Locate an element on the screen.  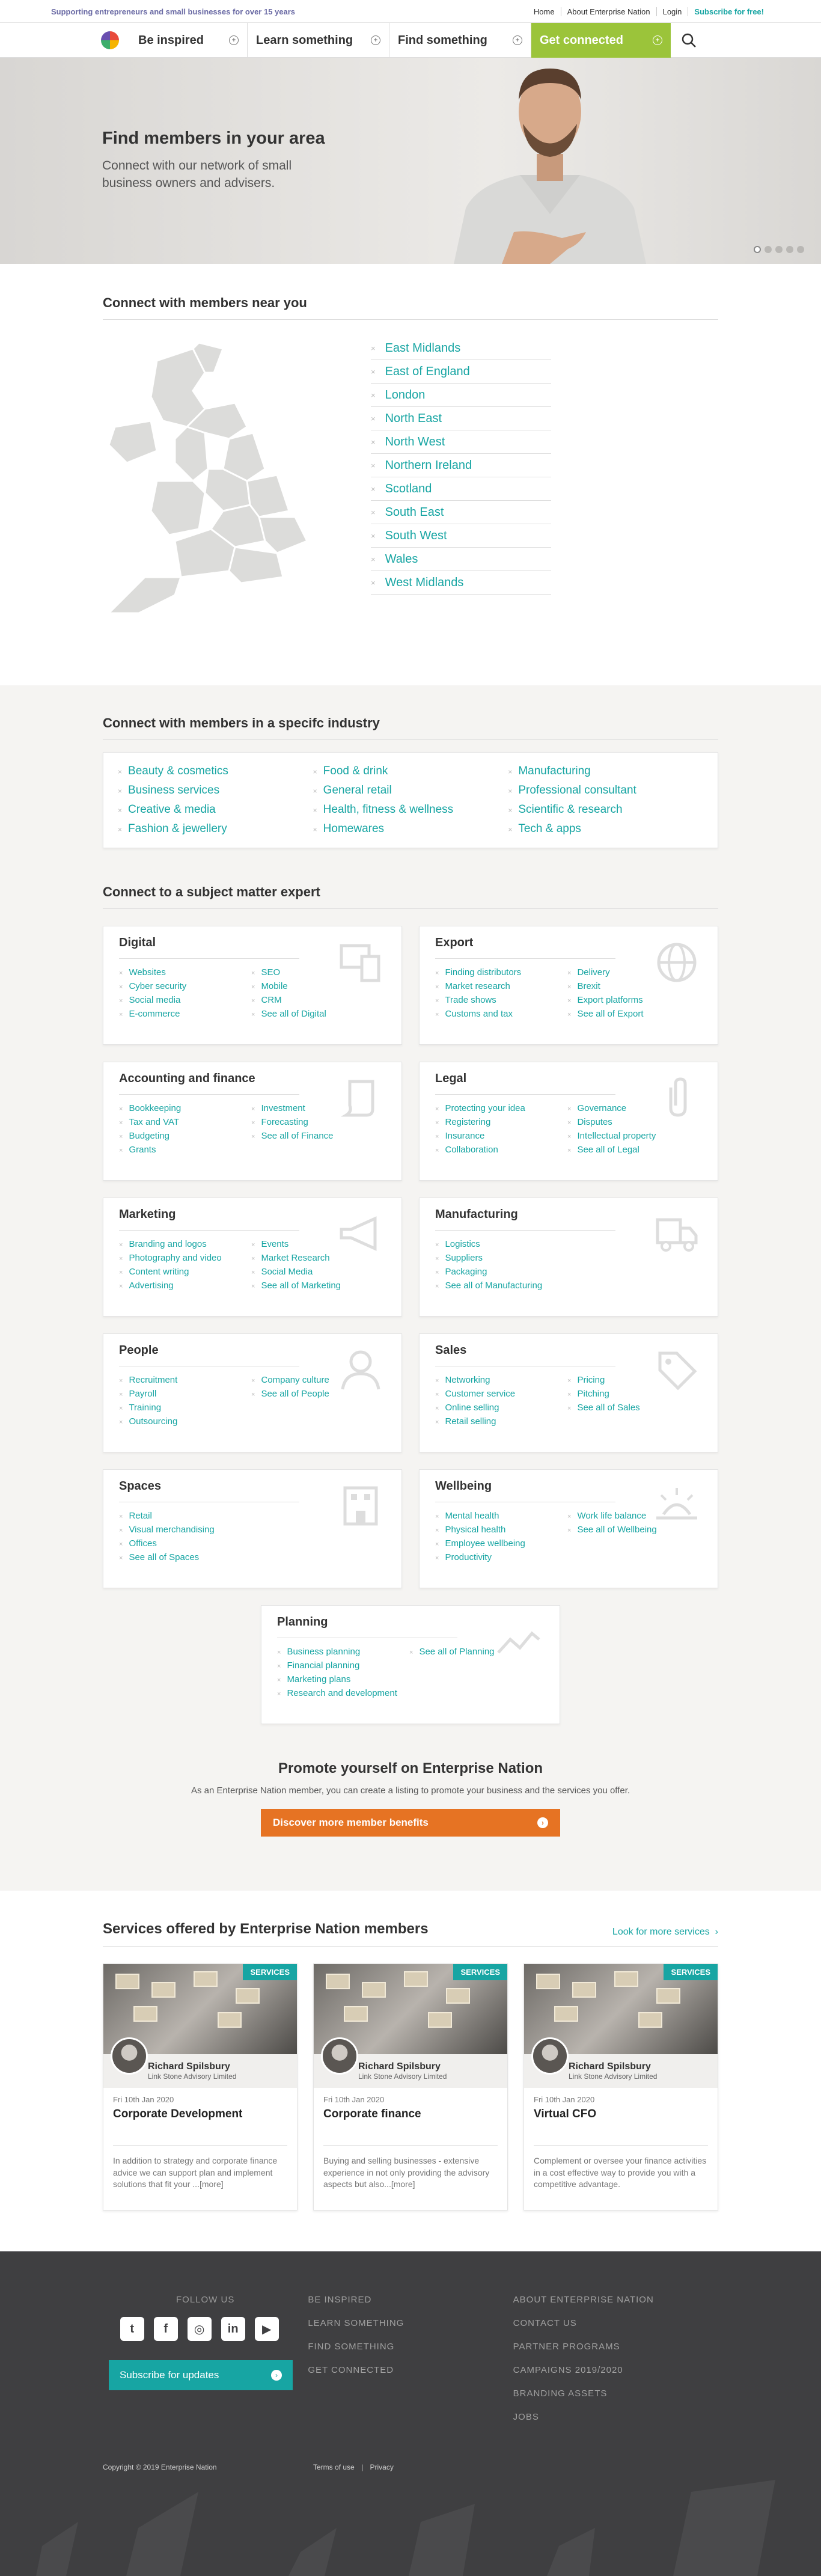
industry-link: × Fashion & jewellery is located at coordinates (216, 829).